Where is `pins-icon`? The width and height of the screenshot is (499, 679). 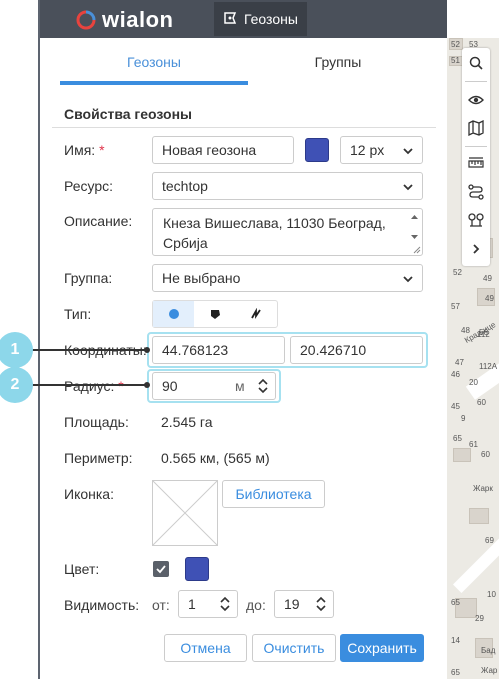 pins-icon is located at coordinates (476, 220).